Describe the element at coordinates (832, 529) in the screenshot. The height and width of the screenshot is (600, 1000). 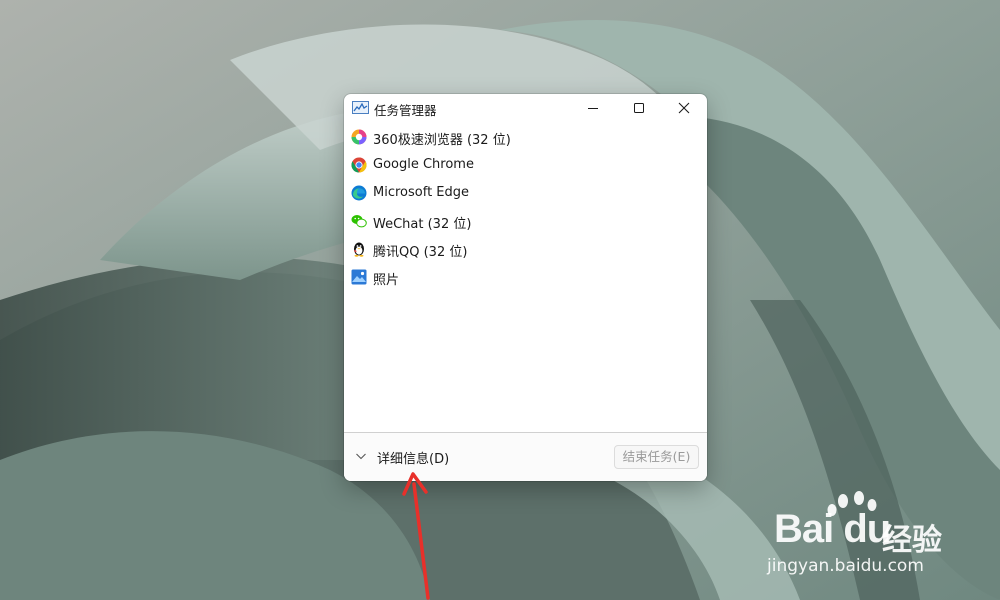
I see `watermark-brand: Bai du` at that location.